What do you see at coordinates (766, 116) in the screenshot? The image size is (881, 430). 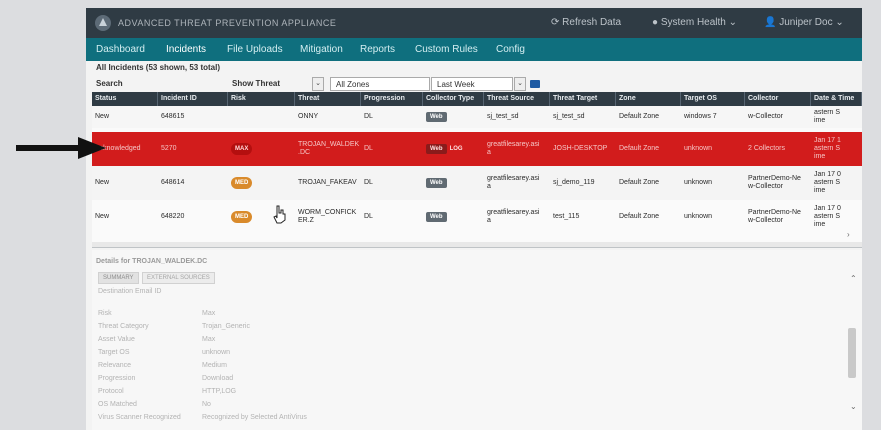 I see `cell-collector: w-Collector` at bounding box center [766, 116].